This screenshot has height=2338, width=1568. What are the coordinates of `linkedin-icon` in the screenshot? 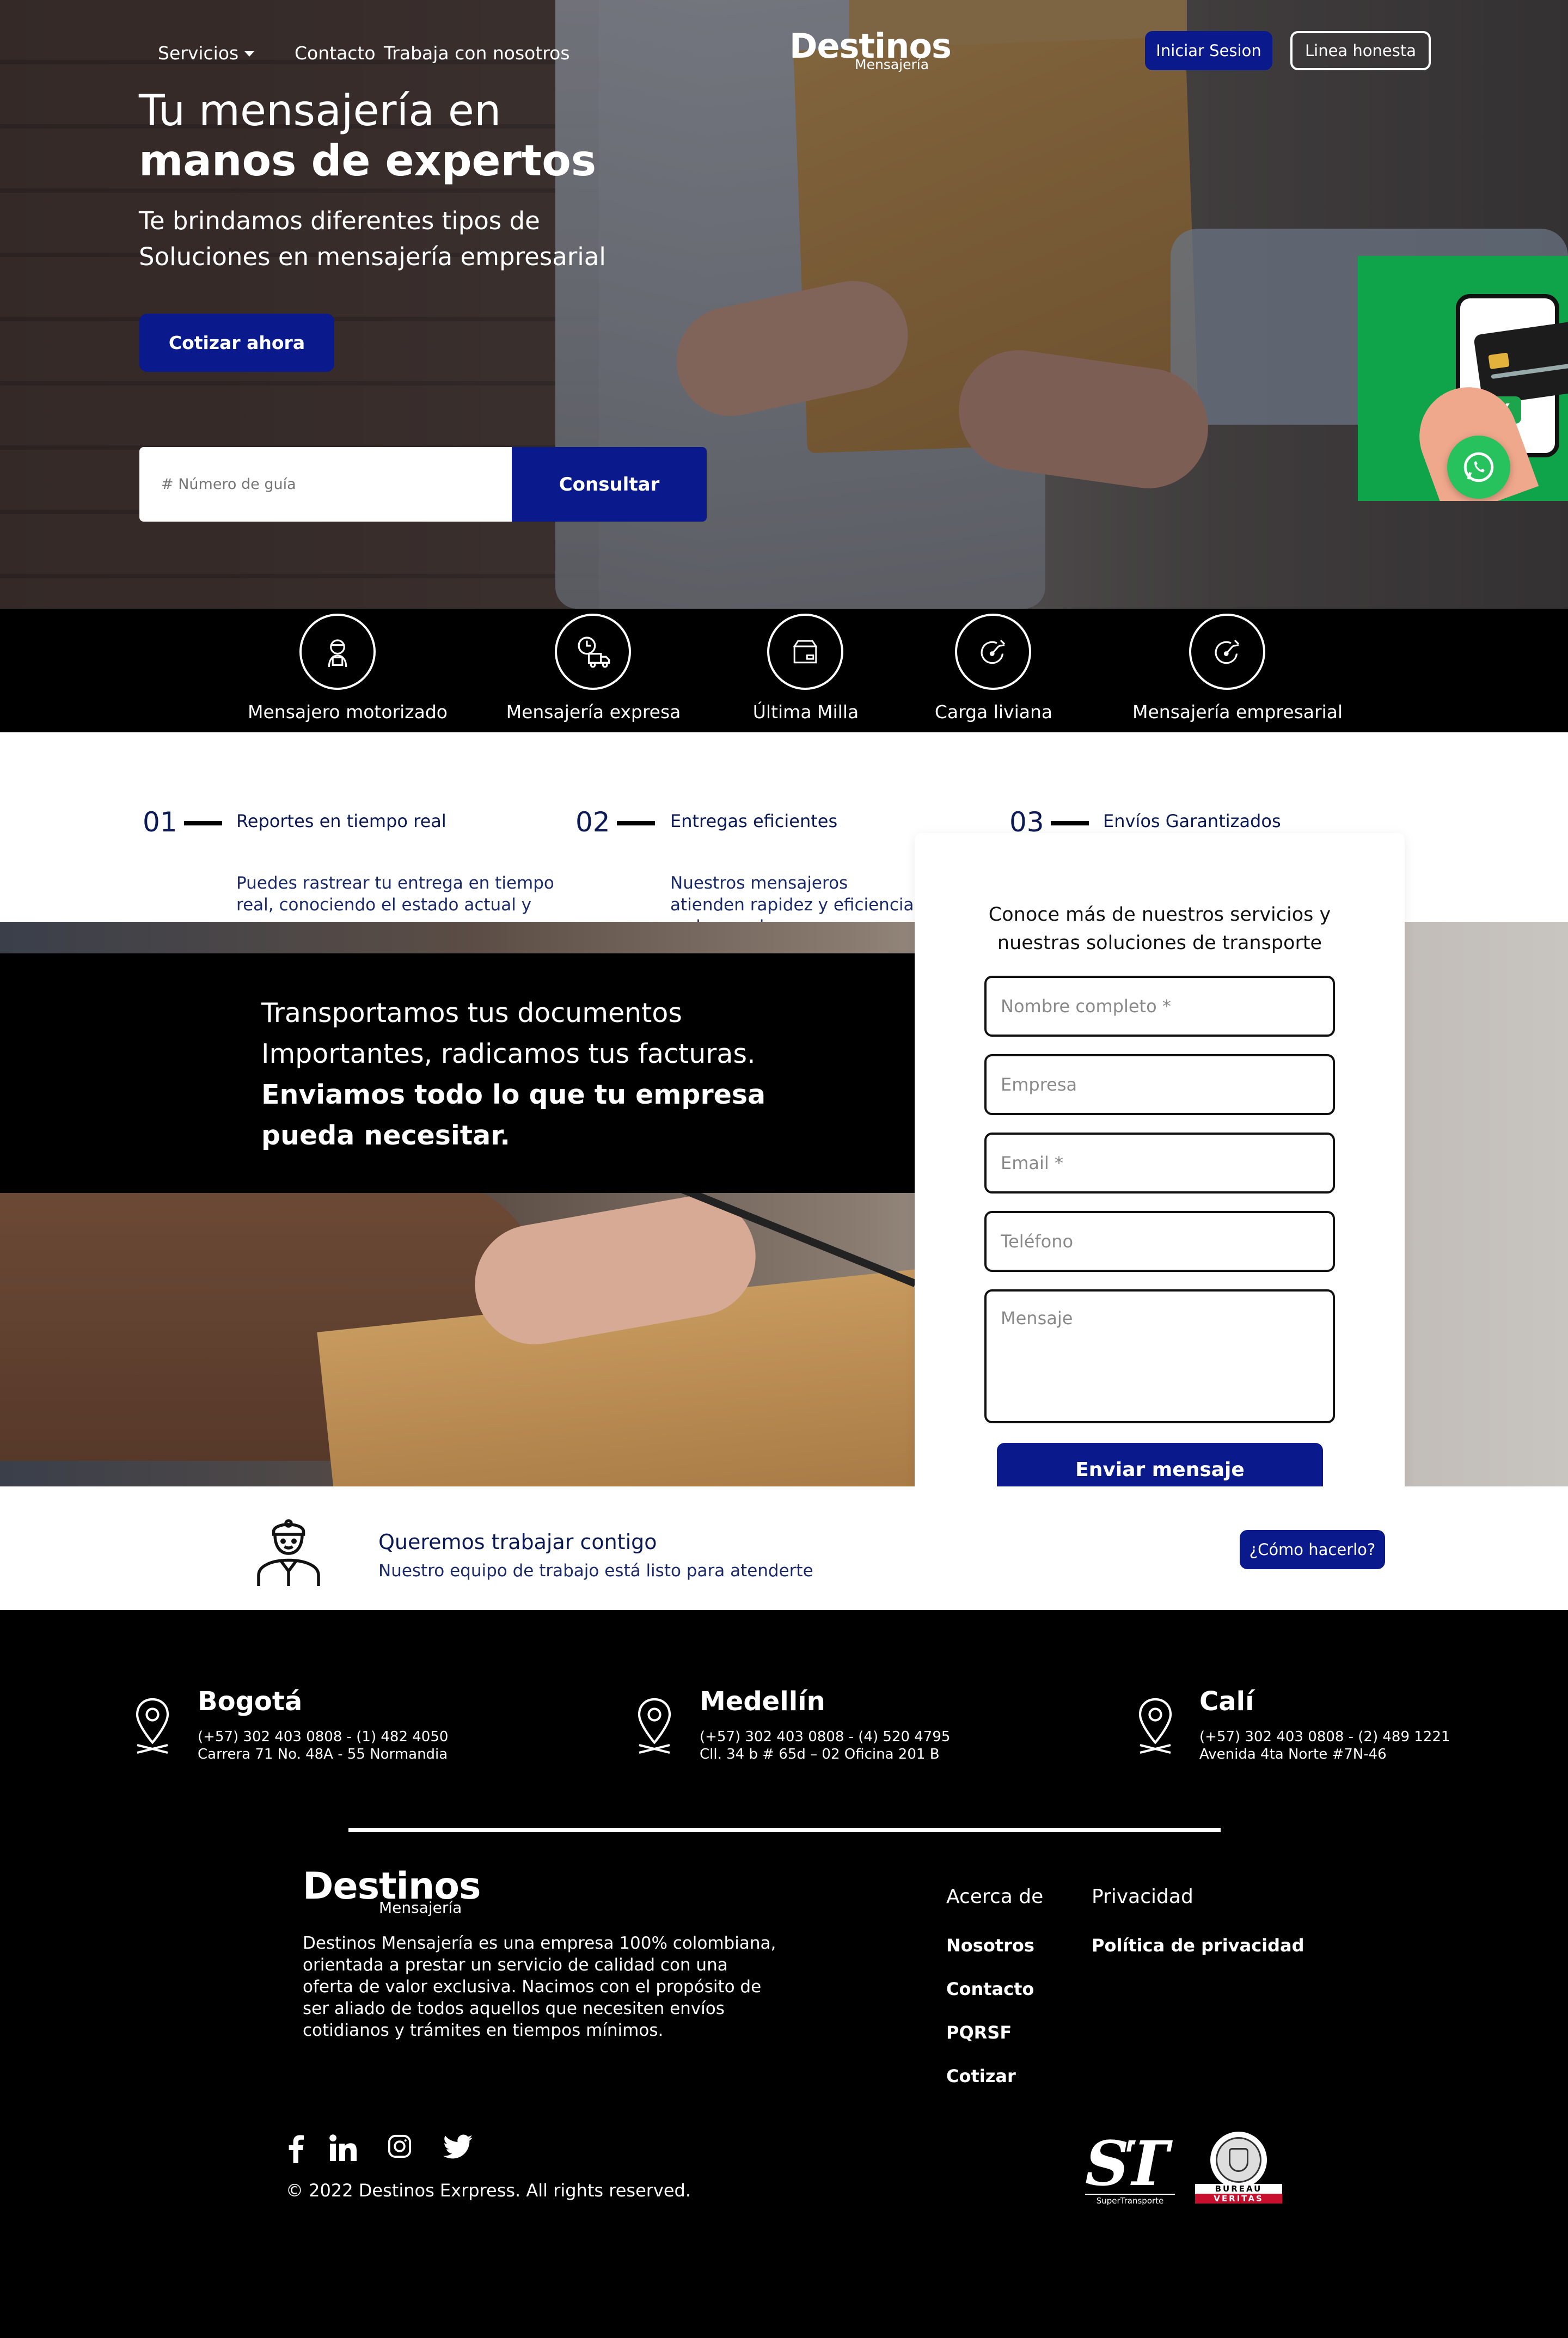 It's located at (343, 2148).